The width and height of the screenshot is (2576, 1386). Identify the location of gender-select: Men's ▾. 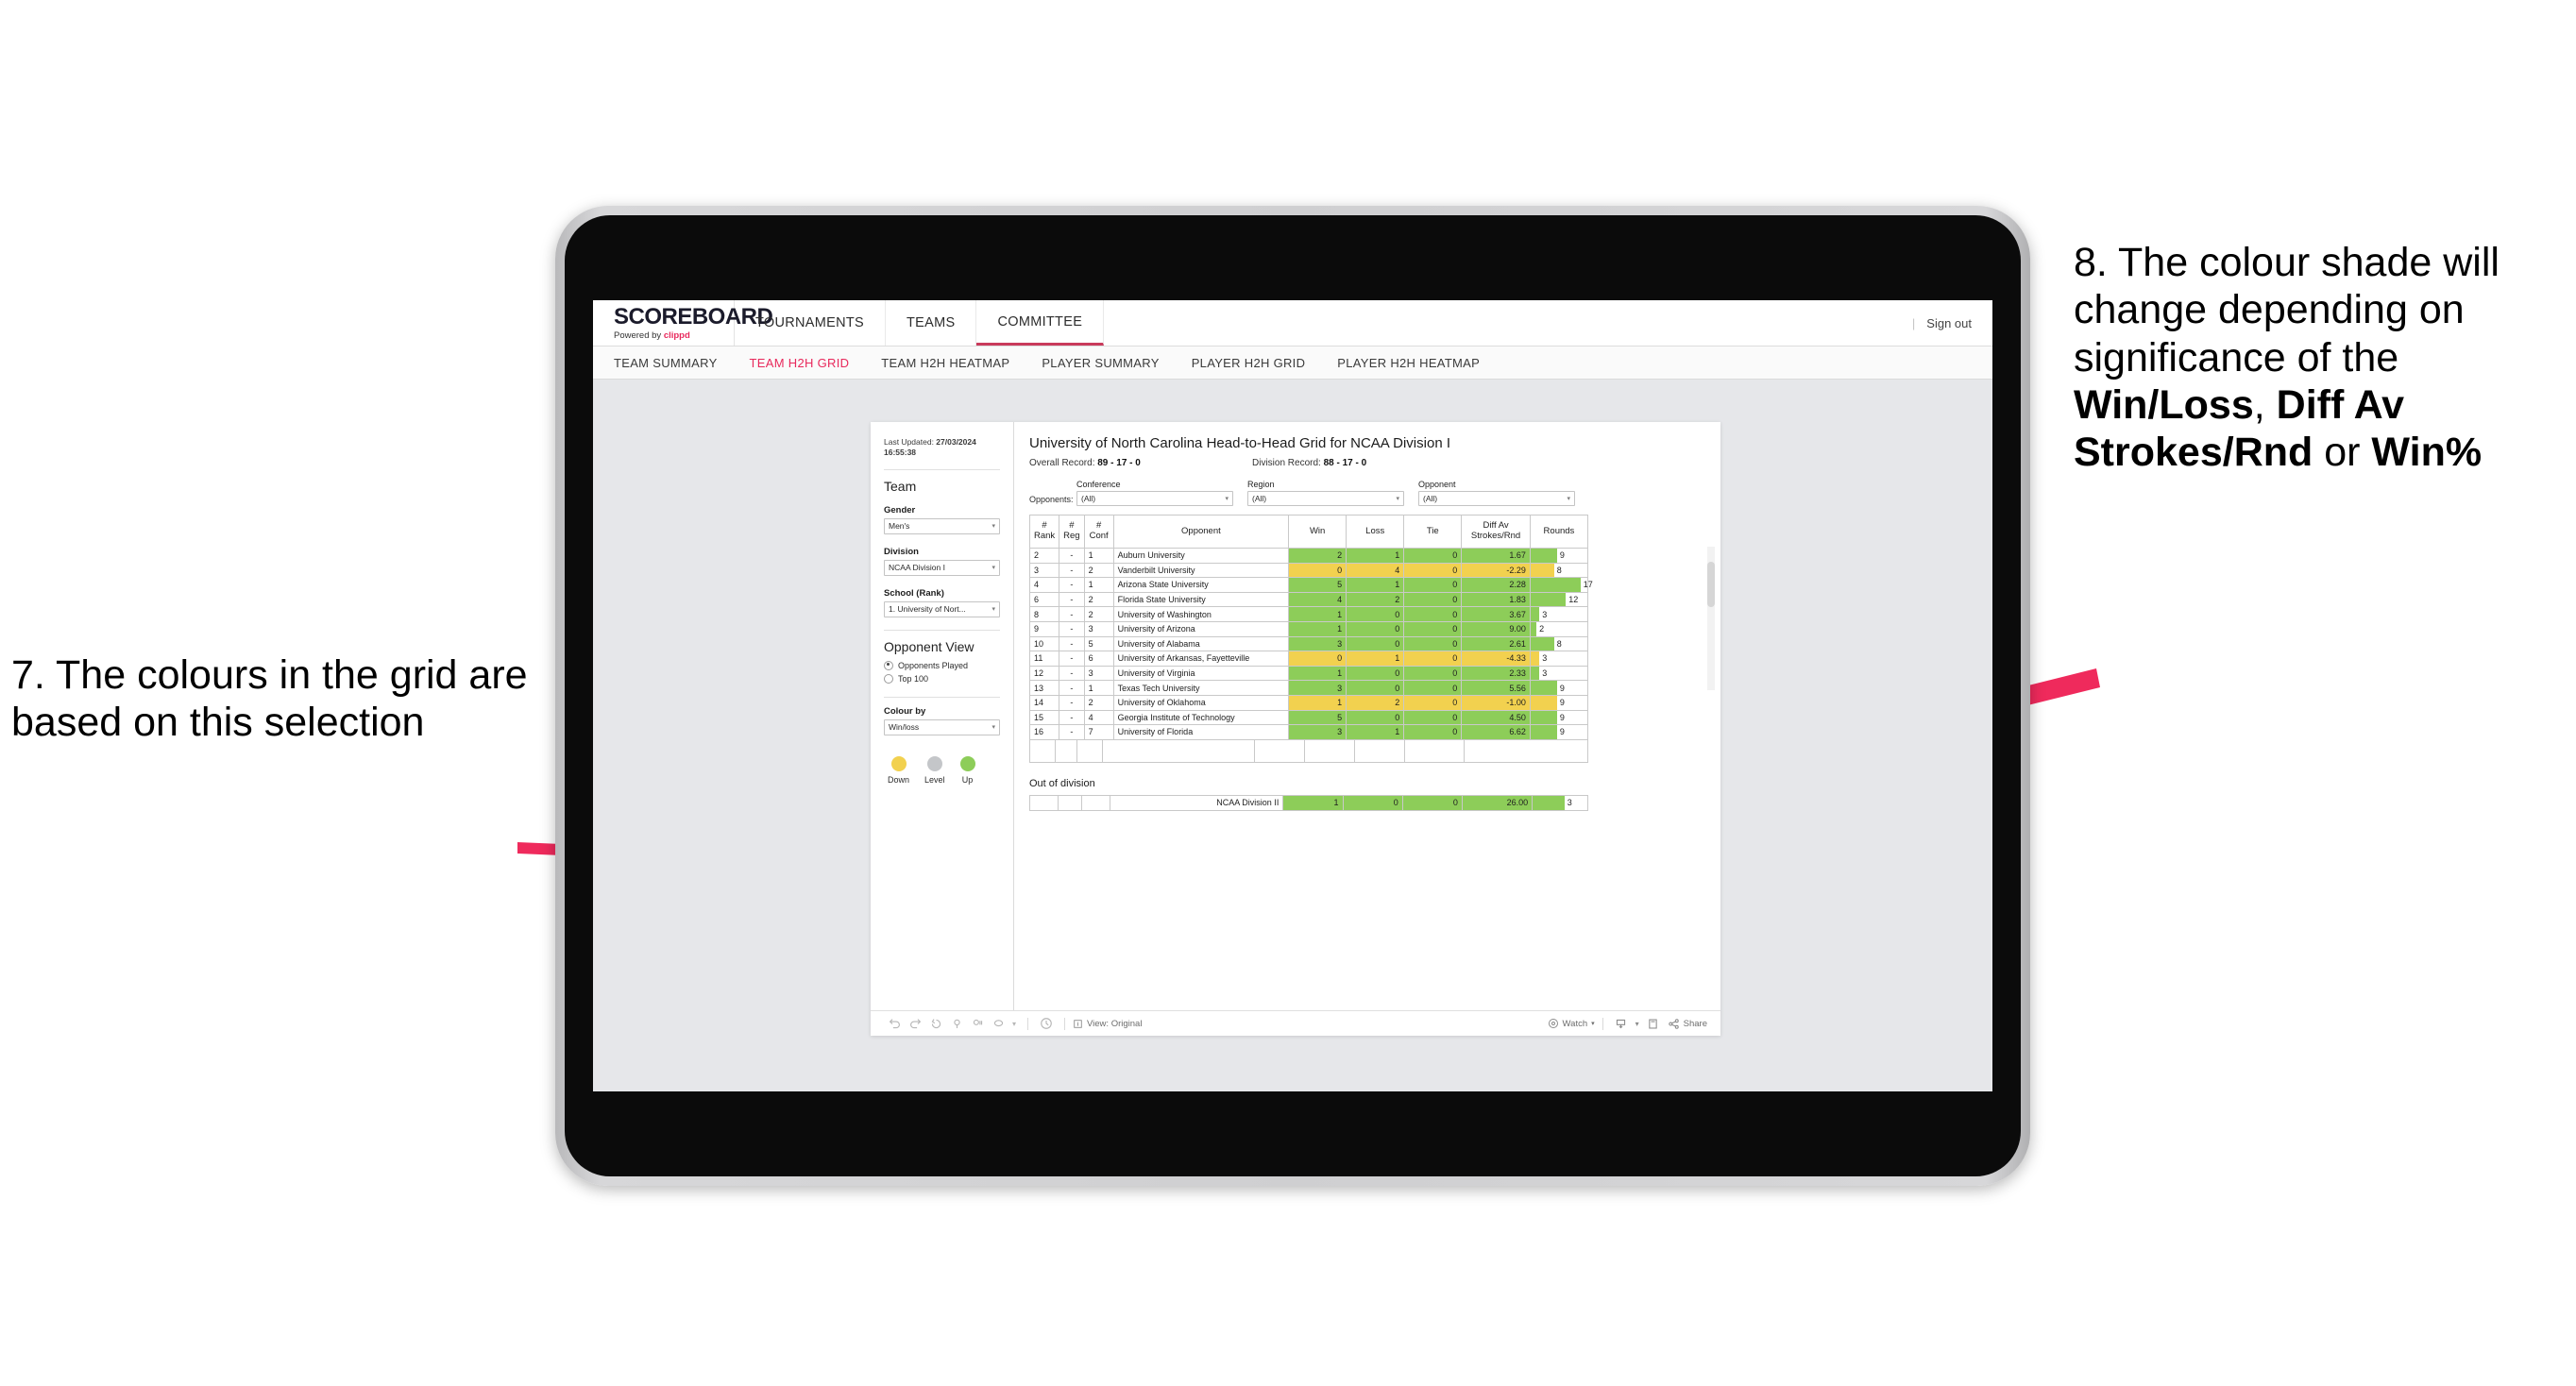
(942, 525).